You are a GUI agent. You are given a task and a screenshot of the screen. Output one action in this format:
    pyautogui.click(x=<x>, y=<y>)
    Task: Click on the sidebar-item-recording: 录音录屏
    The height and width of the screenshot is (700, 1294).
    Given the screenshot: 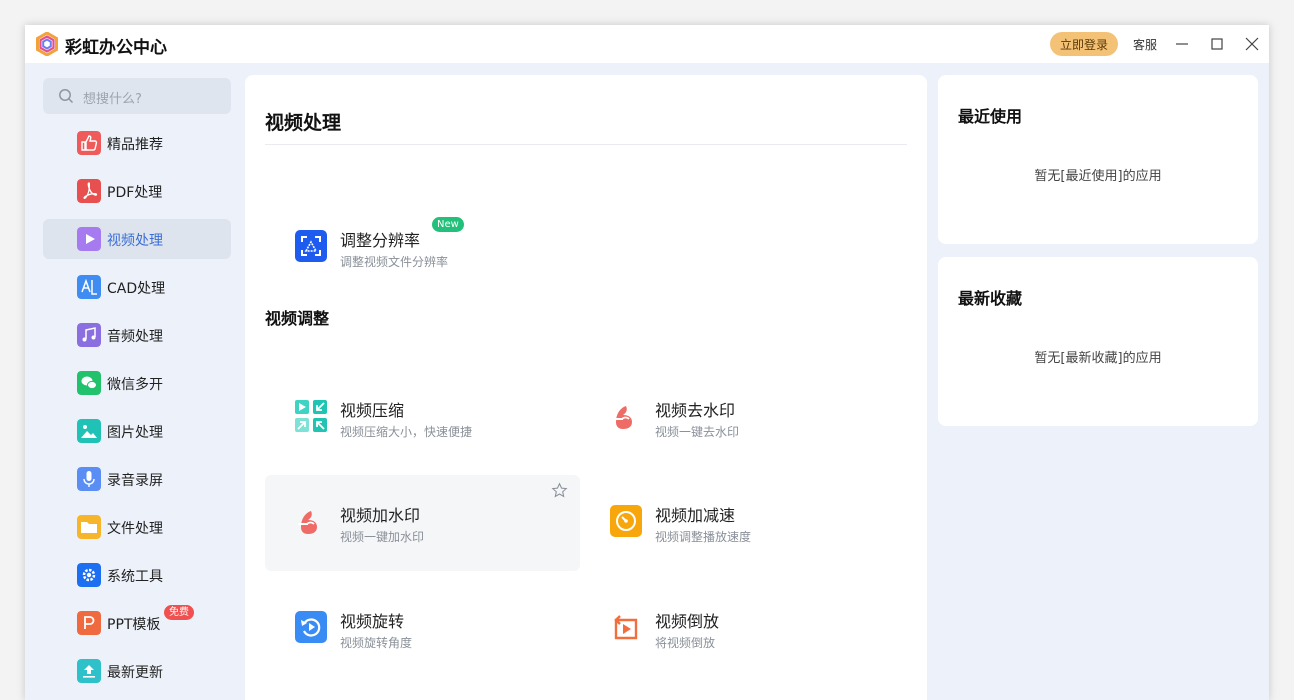 What is the action you would take?
    pyautogui.click(x=137, y=479)
    